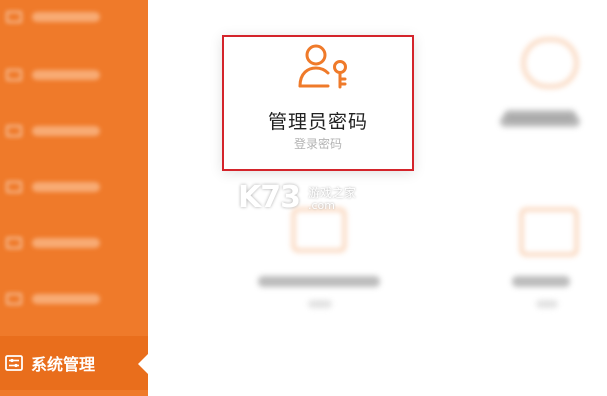 This screenshot has width=607, height=396. What do you see at coordinates (317, 122) in the screenshot?
I see `card-title: 管理员密码` at bounding box center [317, 122].